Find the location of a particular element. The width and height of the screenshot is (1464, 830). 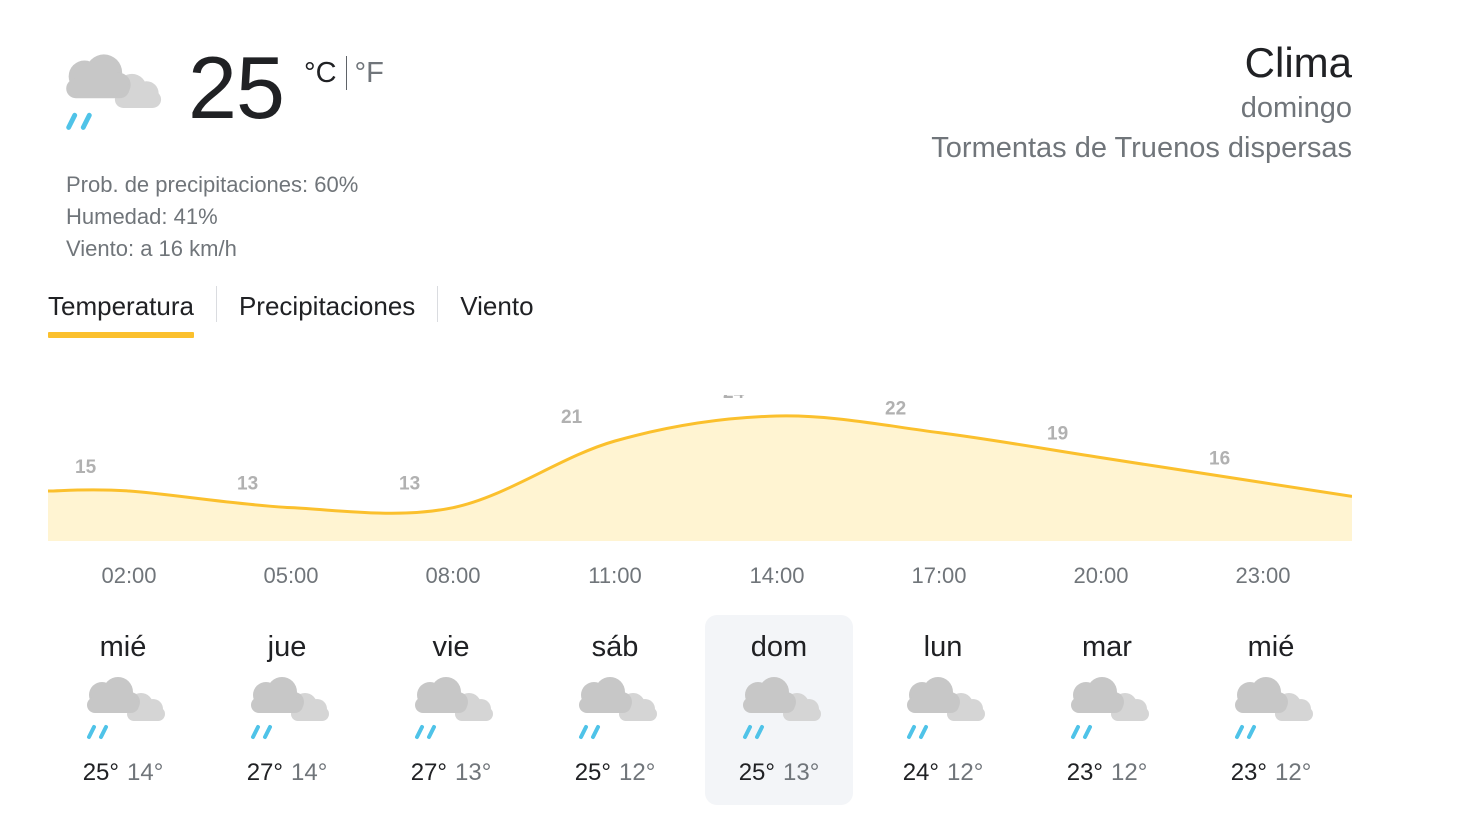

temperature-data-label: 22 is located at coordinates (895, 409).